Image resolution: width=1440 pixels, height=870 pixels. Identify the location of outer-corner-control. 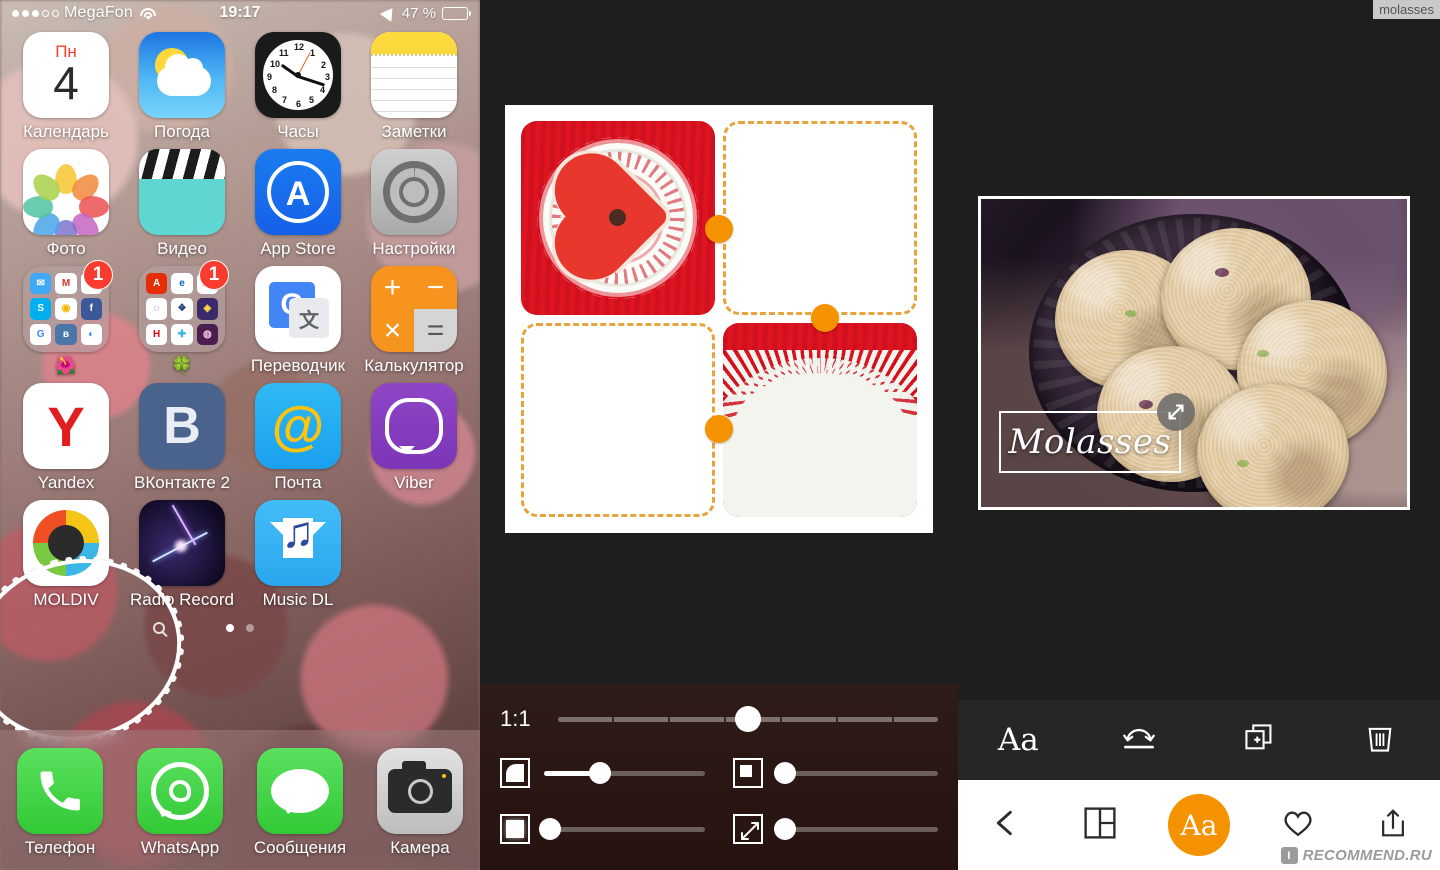
(602, 773).